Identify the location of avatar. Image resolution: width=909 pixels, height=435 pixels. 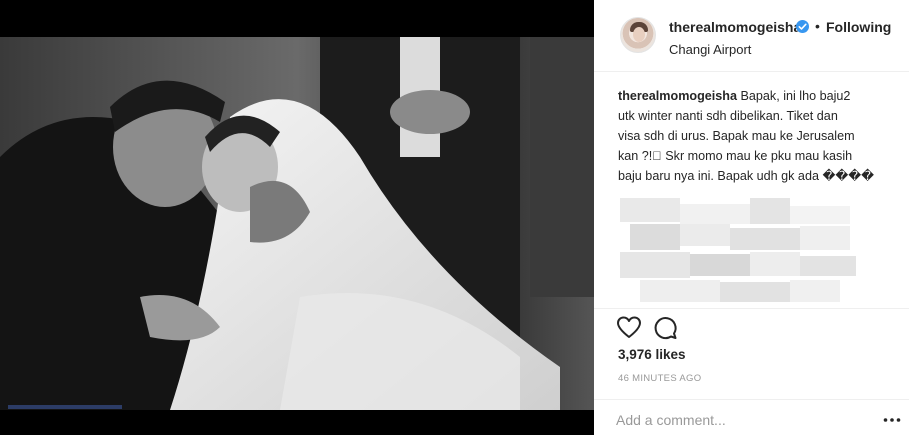
(638, 35).